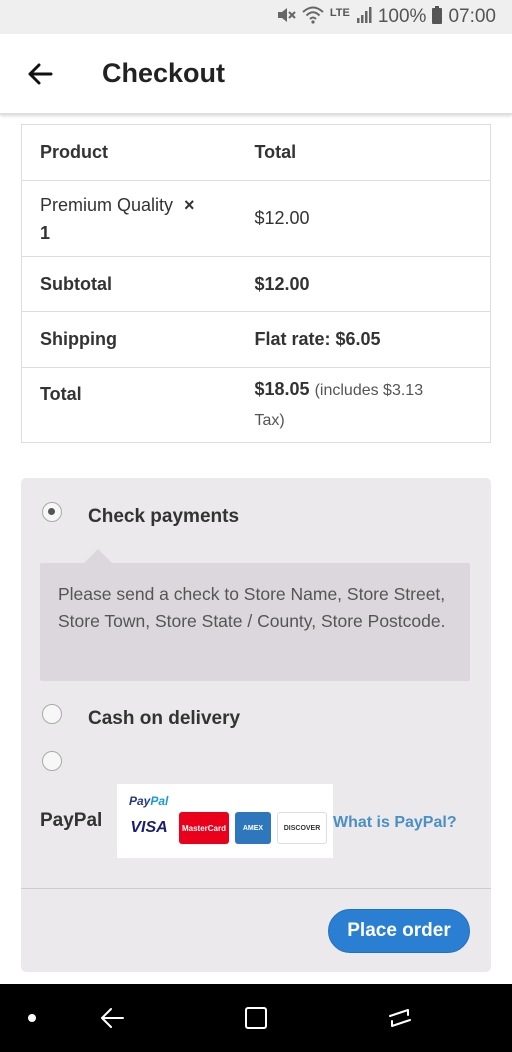 The image size is (512, 1052). I want to click on total-label: Total, so click(129, 405).